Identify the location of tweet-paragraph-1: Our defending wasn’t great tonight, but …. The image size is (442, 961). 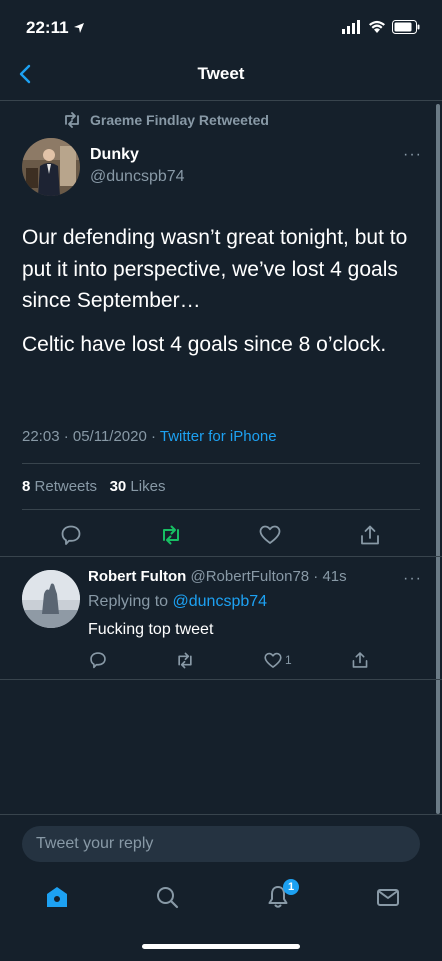
(215, 269).